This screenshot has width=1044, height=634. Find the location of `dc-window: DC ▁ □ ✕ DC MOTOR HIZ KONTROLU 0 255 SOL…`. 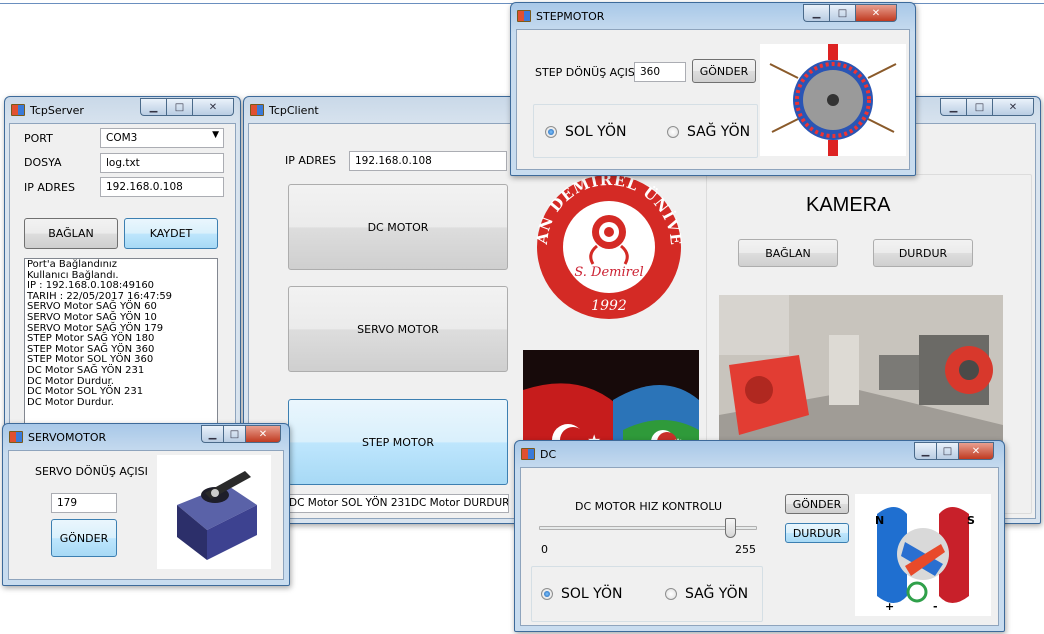

dc-window: DC ▁ □ ✕ DC MOTOR HIZ KONTROLU 0 255 SOL… is located at coordinates (759, 536).